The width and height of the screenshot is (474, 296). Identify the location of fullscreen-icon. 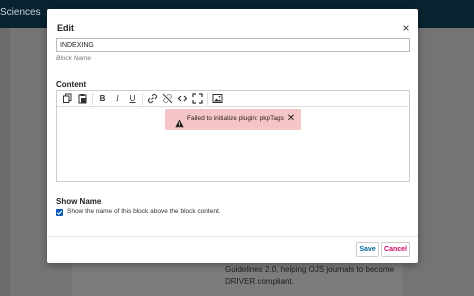
(197, 98).